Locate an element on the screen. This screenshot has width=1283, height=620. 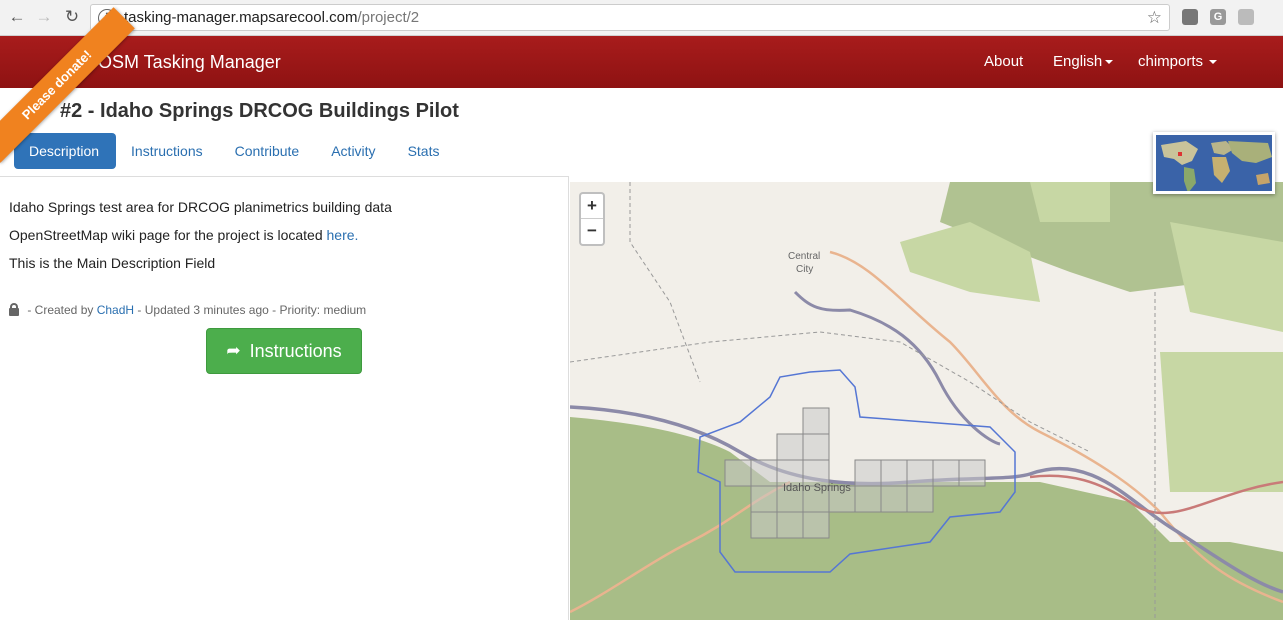
reload-icon: ↻ is located at coordinates (72, 17).